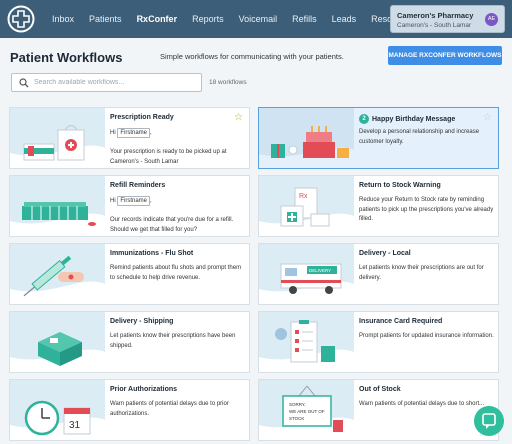 The image size is (512, 444). Describe the element at coordinates (320, 270) in the screenshot. I see `svg-text: DELIVERY` at that location.